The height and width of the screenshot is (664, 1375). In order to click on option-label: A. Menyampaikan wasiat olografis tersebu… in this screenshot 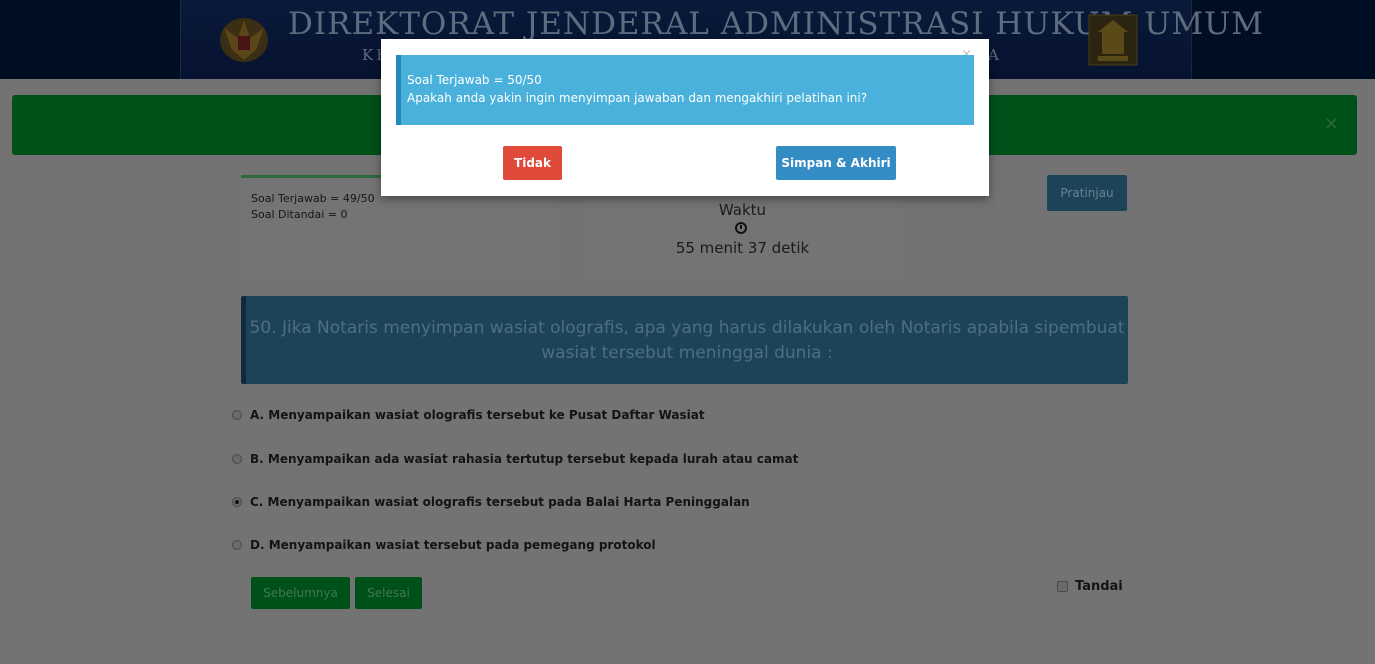, I will do `click(477, 415)`.